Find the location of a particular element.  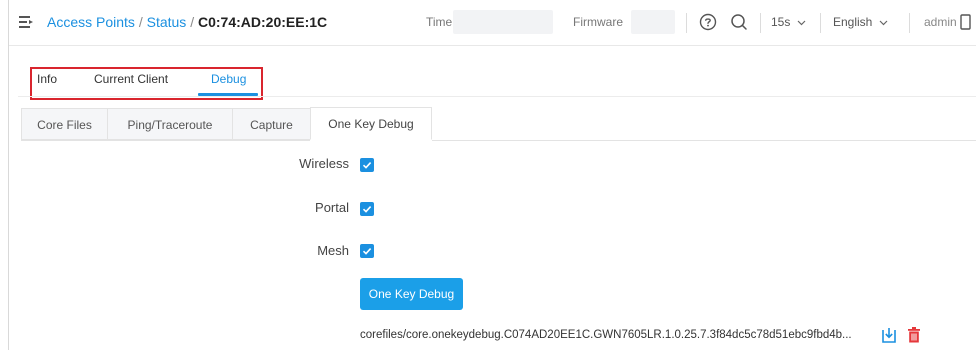

menu-collapse-icon is located at coordinates (26, 22).